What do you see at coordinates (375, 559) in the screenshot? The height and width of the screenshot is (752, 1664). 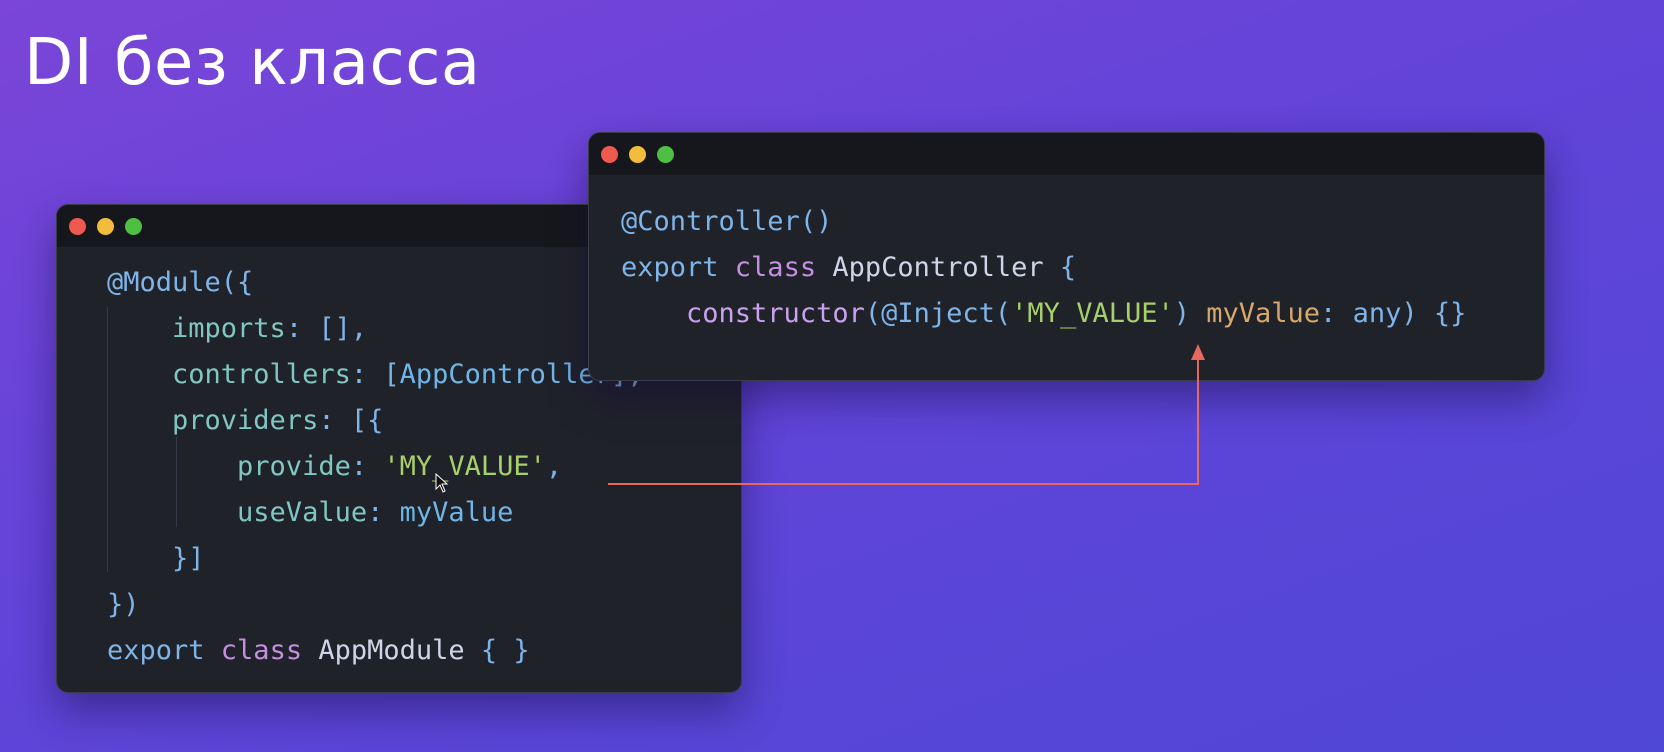 I see `code-line: }]` at bounding box center [375, 559].